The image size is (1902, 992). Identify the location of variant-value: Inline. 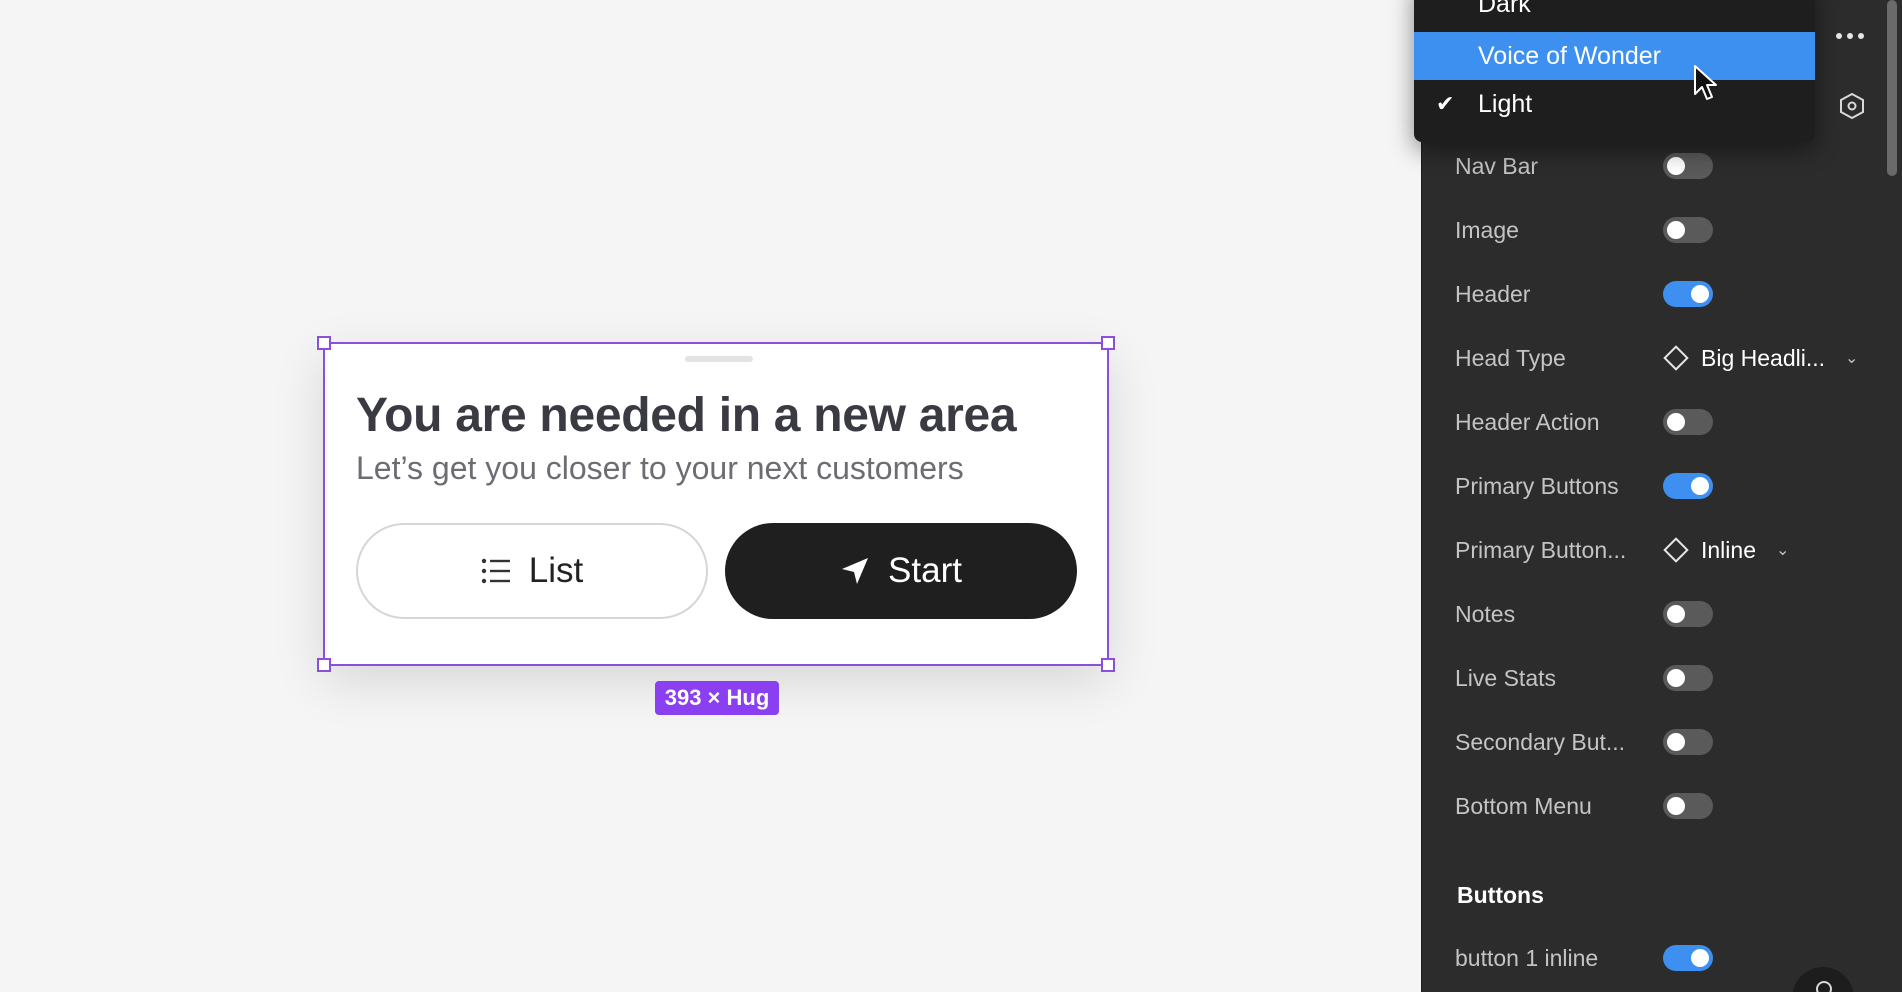
(1728, 549).